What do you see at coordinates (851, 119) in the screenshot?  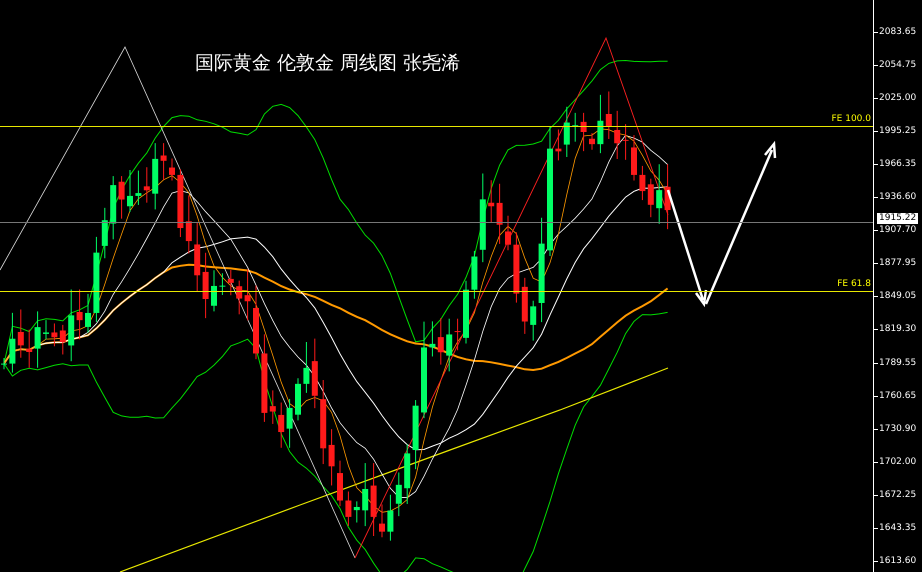 I see `level-label: FE 100.0` at bounding box center [851, 119].